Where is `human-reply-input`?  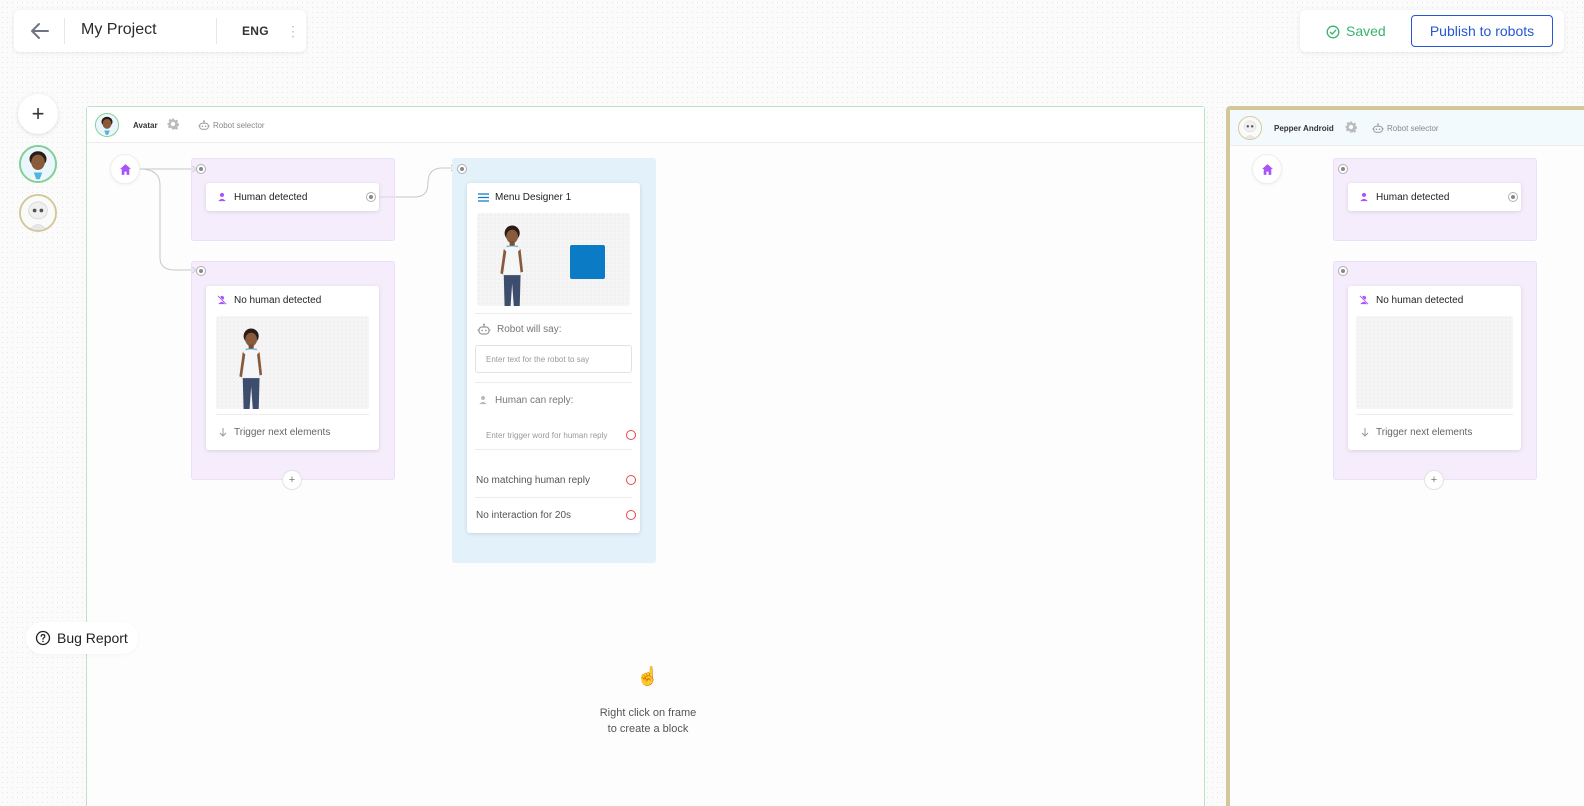 human-reply-input is located at coordinates (550, 435).